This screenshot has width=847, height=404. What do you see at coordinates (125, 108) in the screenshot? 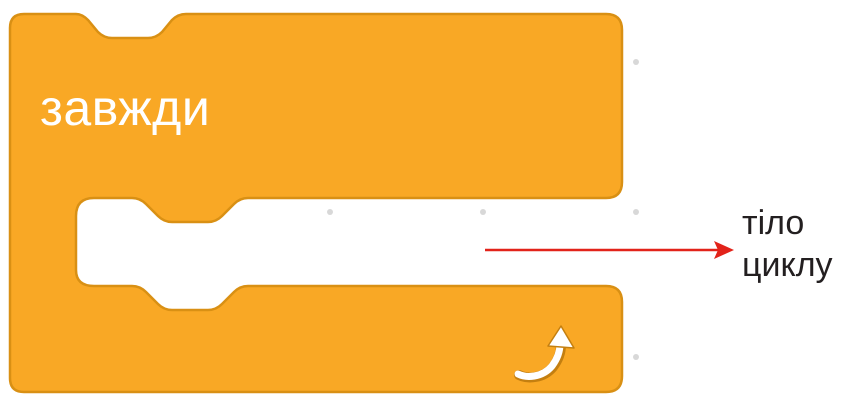
I see `block-label: завжди` at bounding box center [125, 108].